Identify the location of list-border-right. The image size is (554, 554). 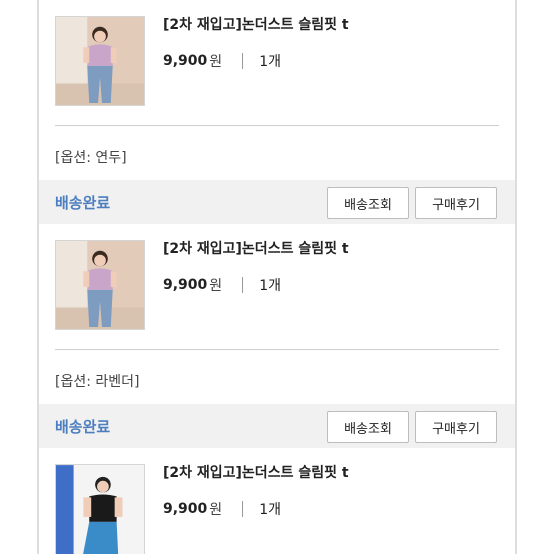
(516, 277).